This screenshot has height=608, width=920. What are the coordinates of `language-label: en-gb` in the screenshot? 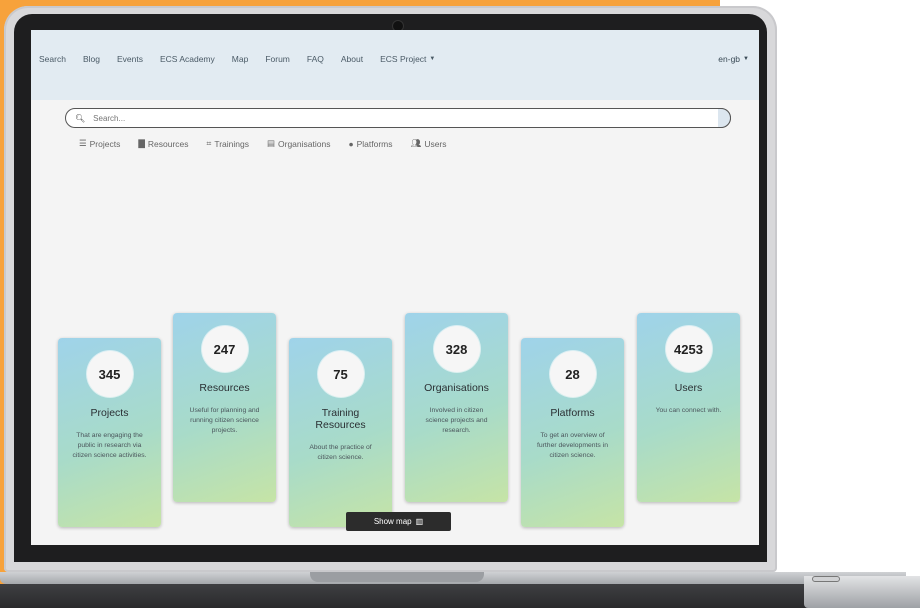 It's located at (729, 59).